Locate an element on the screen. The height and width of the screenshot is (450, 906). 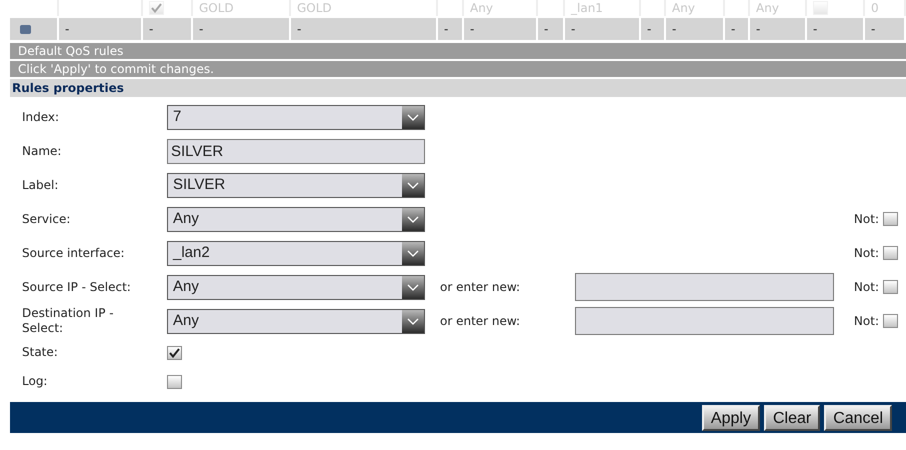
text-field: SILVER is located at coordinates (296, 151).